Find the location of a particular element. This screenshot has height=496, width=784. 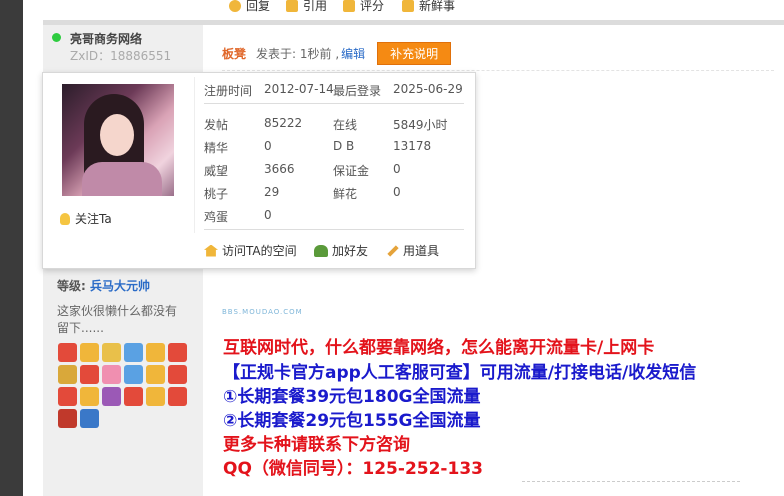

ad-line: ②长期套餐29元包155G全国流量 is located at coordinates (352, 421).